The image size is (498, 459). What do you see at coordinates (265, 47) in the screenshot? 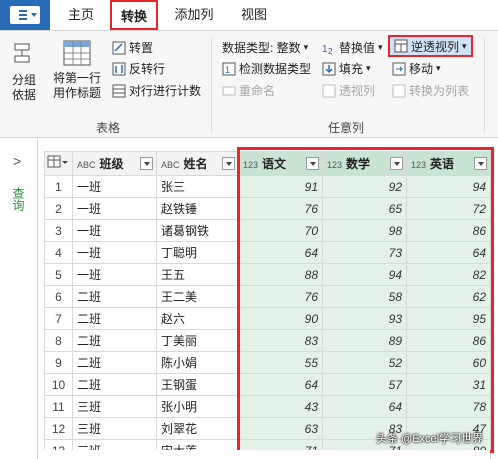
I see `data-type-dropdown: 数据类型: 整数 ▾` at bounding box center [265, 47].